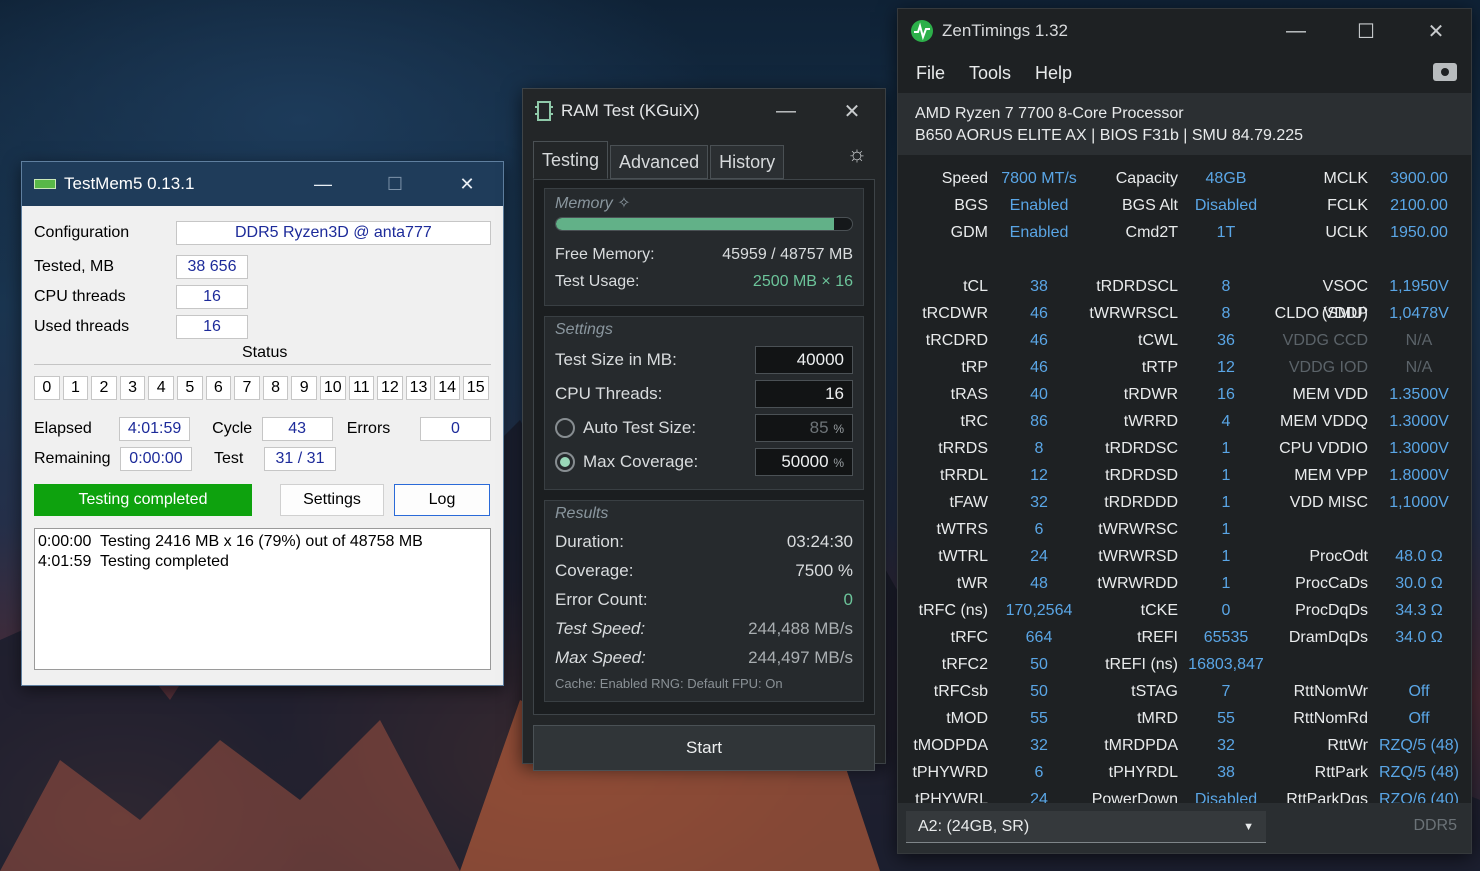 The image size is (1480, 871). Describe the element at coordinates (1419, 556) in the screenshot. I see `timing-value: 48.0 Ω` at that location.